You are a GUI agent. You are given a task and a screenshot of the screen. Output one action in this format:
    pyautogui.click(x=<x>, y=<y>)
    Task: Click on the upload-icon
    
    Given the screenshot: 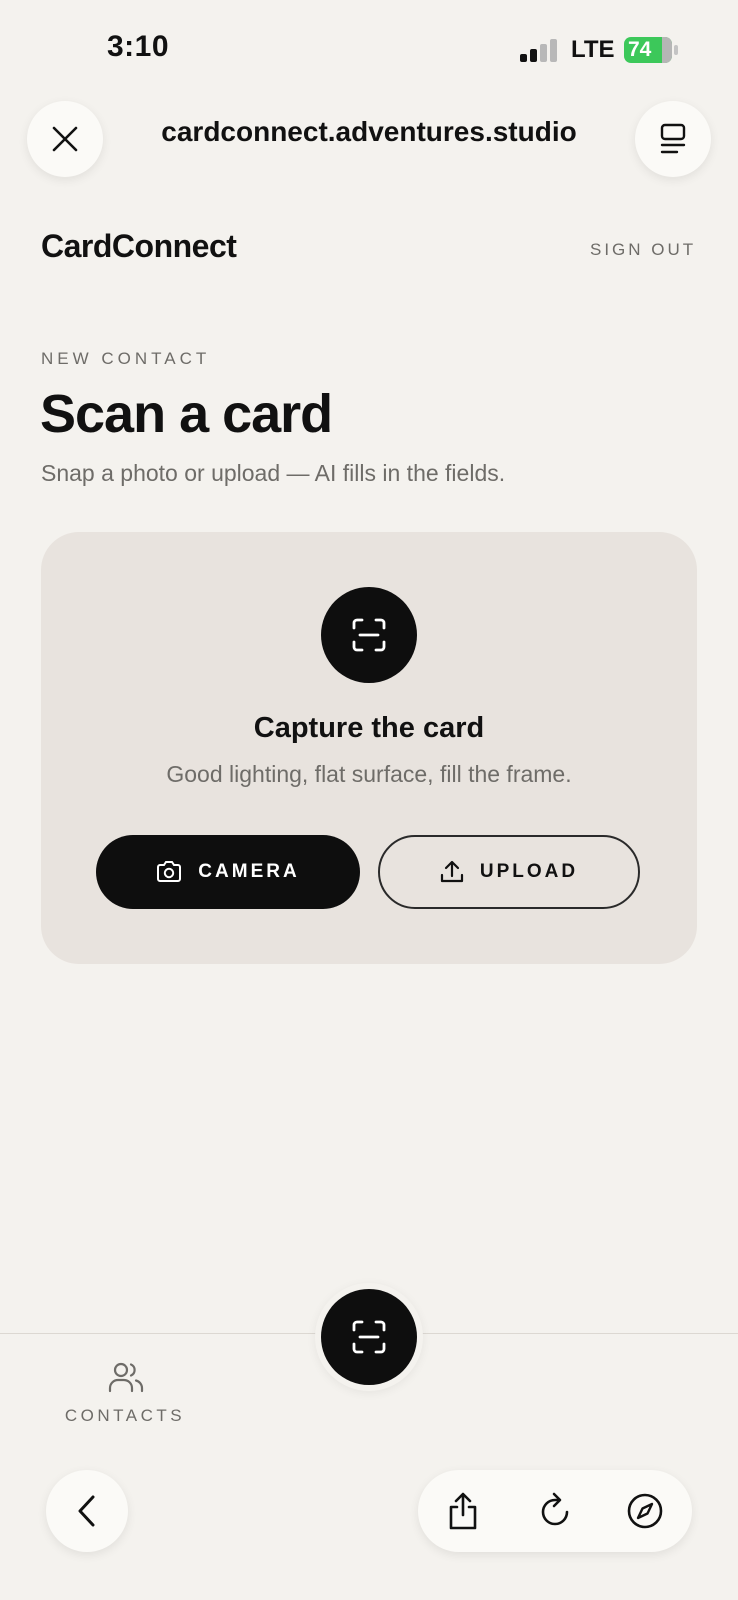 What is the action you would take?
    pyautogui.click(x=451, y=871)
    